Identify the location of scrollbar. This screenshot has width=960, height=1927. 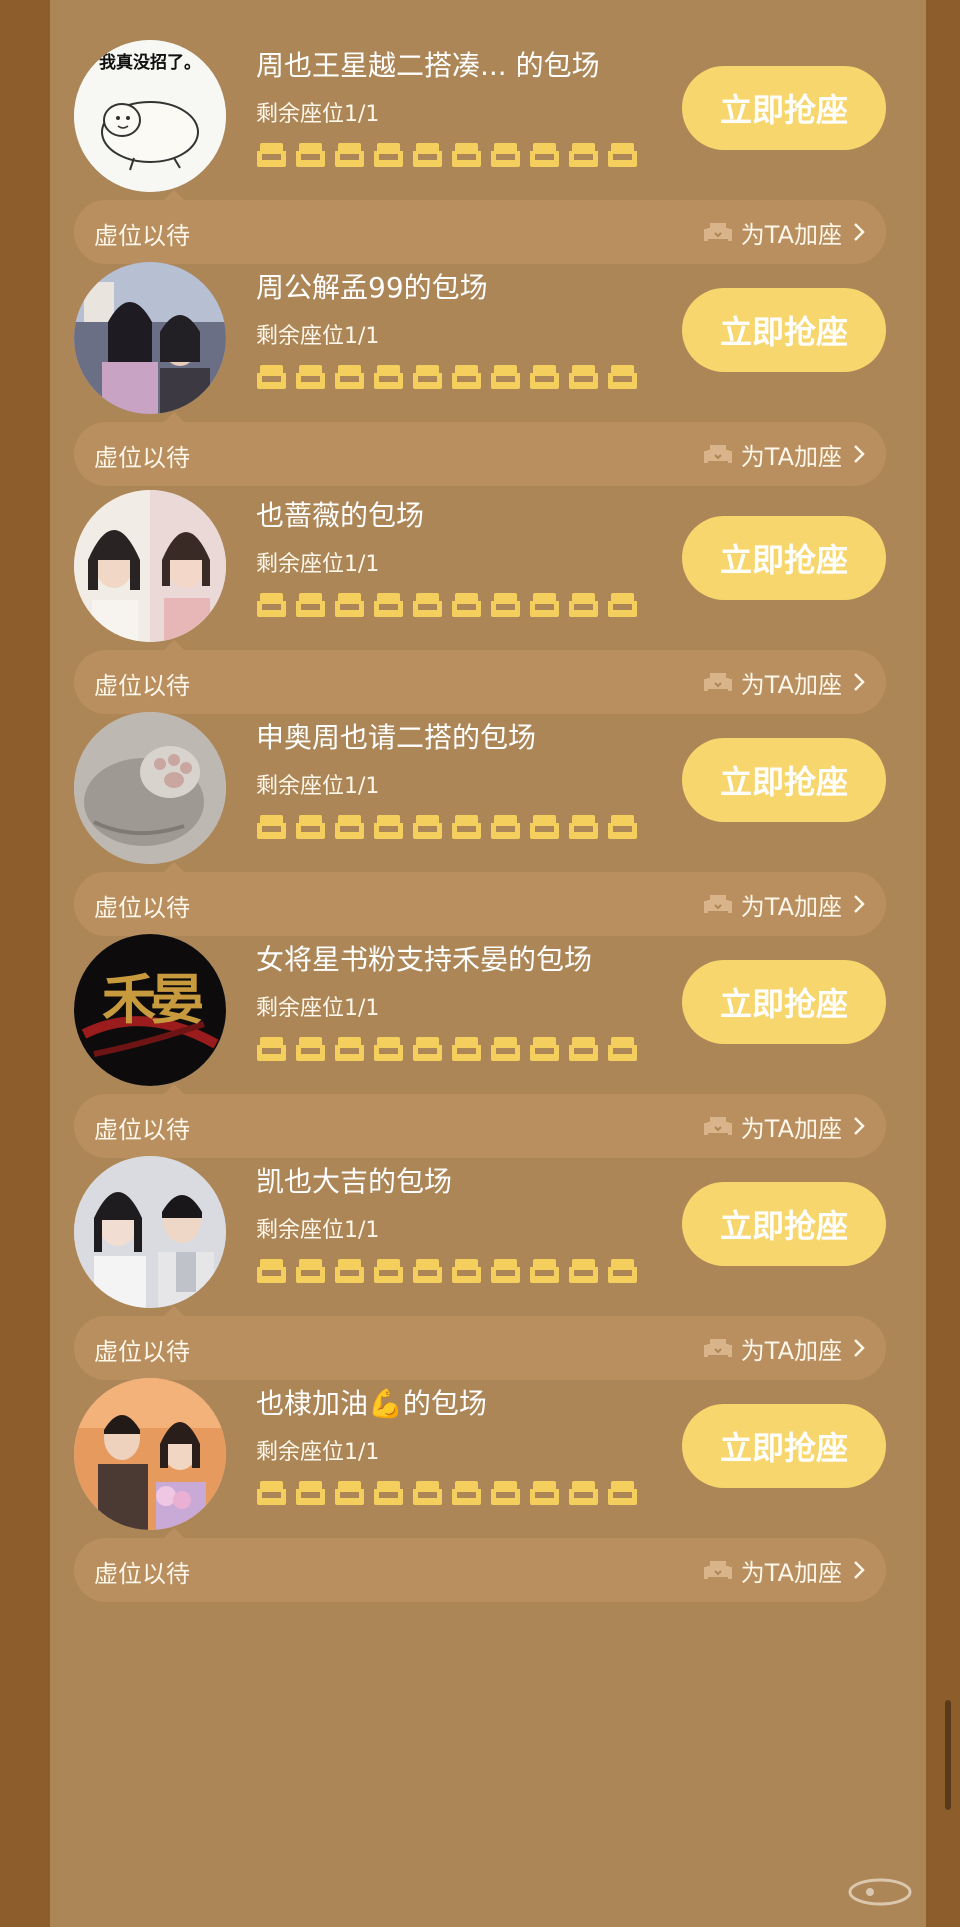
(948, 1755).